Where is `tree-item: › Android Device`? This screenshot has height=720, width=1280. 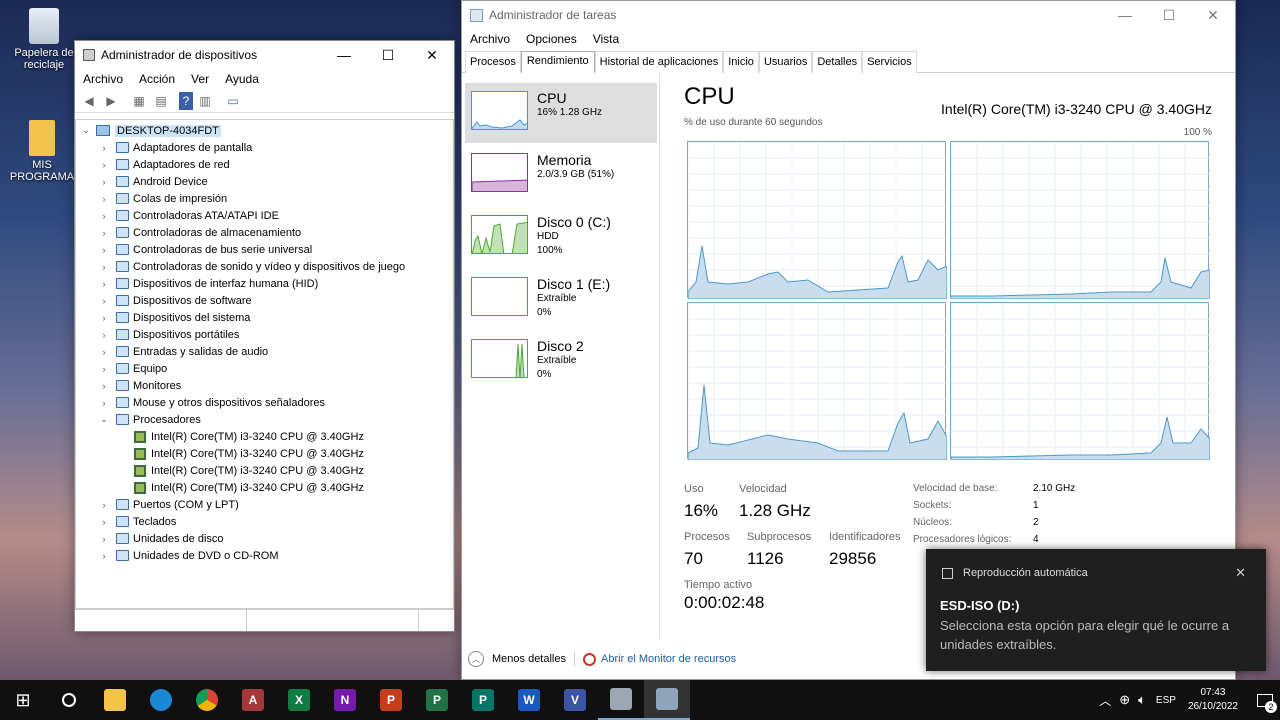 tree-item: › Android Device is located at coordinates (264, 181).